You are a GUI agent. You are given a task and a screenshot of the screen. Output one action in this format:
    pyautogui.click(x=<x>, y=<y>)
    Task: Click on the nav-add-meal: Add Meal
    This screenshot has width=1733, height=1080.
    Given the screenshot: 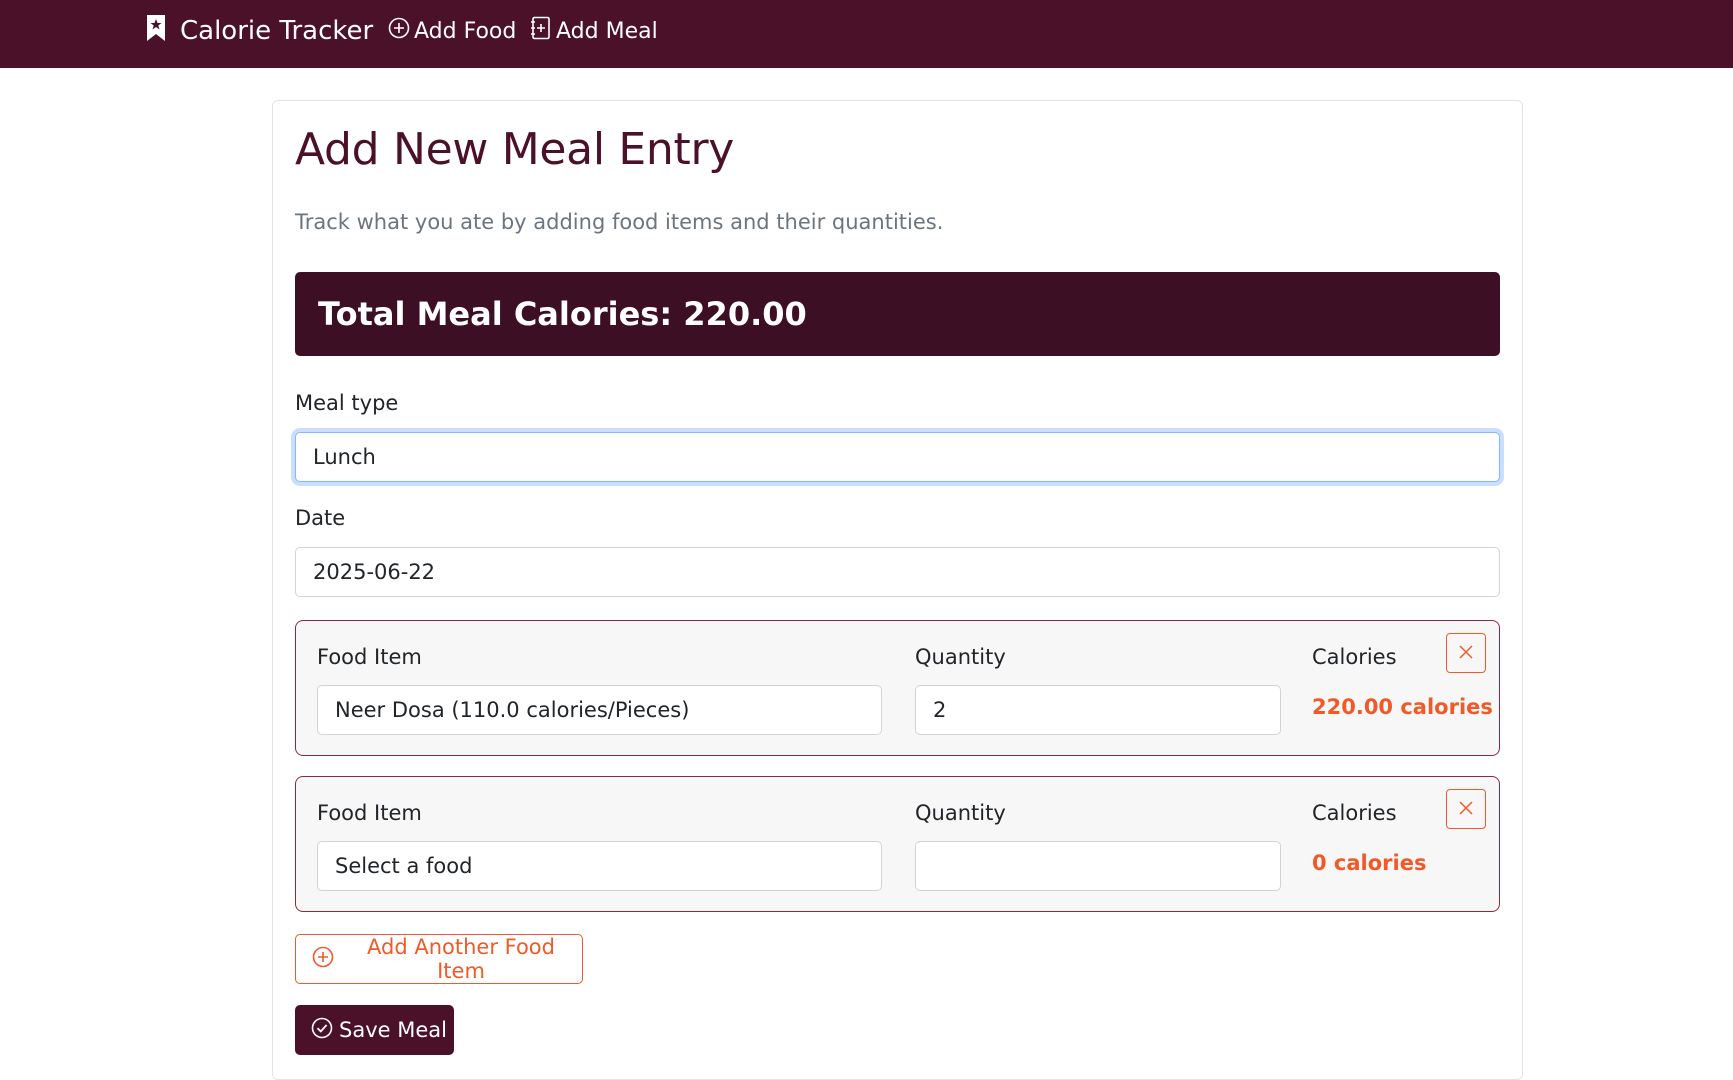 What is the action you would take?
    pyautogui.click(x=594, y=31)
    